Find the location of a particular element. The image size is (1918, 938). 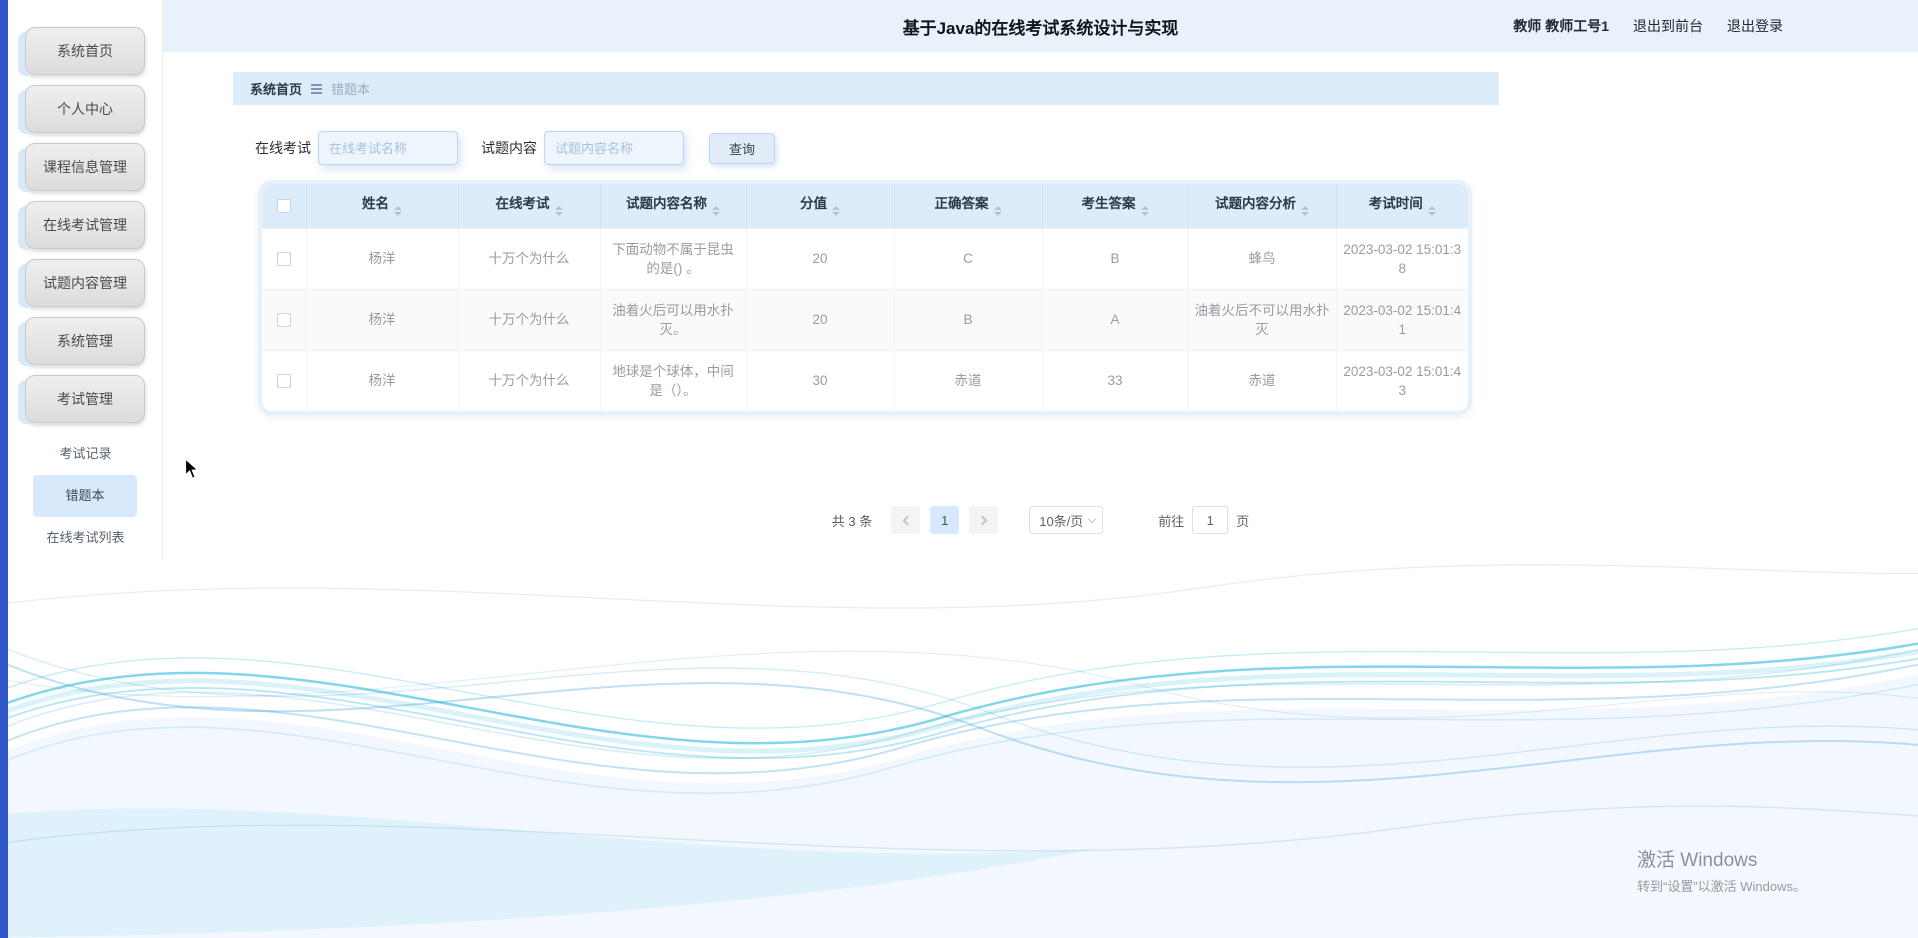

next-page-button is located at coordinates (984, 520).